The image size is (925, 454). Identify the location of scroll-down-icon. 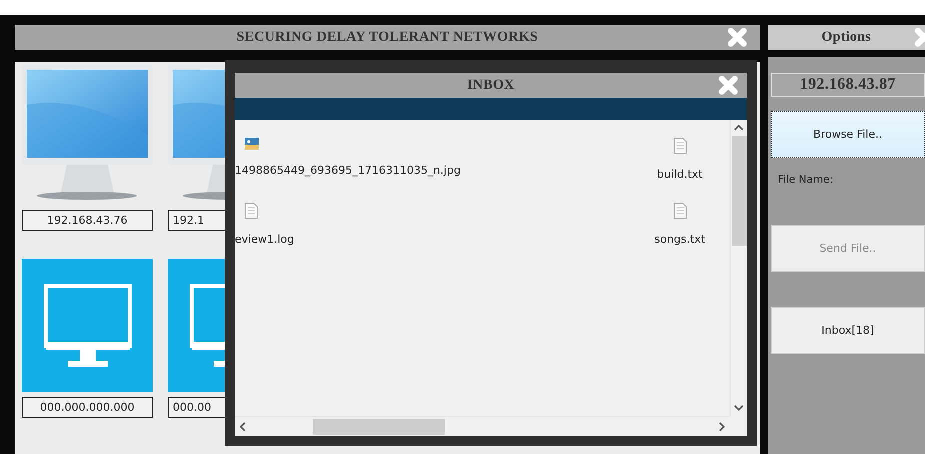
(739, 408).